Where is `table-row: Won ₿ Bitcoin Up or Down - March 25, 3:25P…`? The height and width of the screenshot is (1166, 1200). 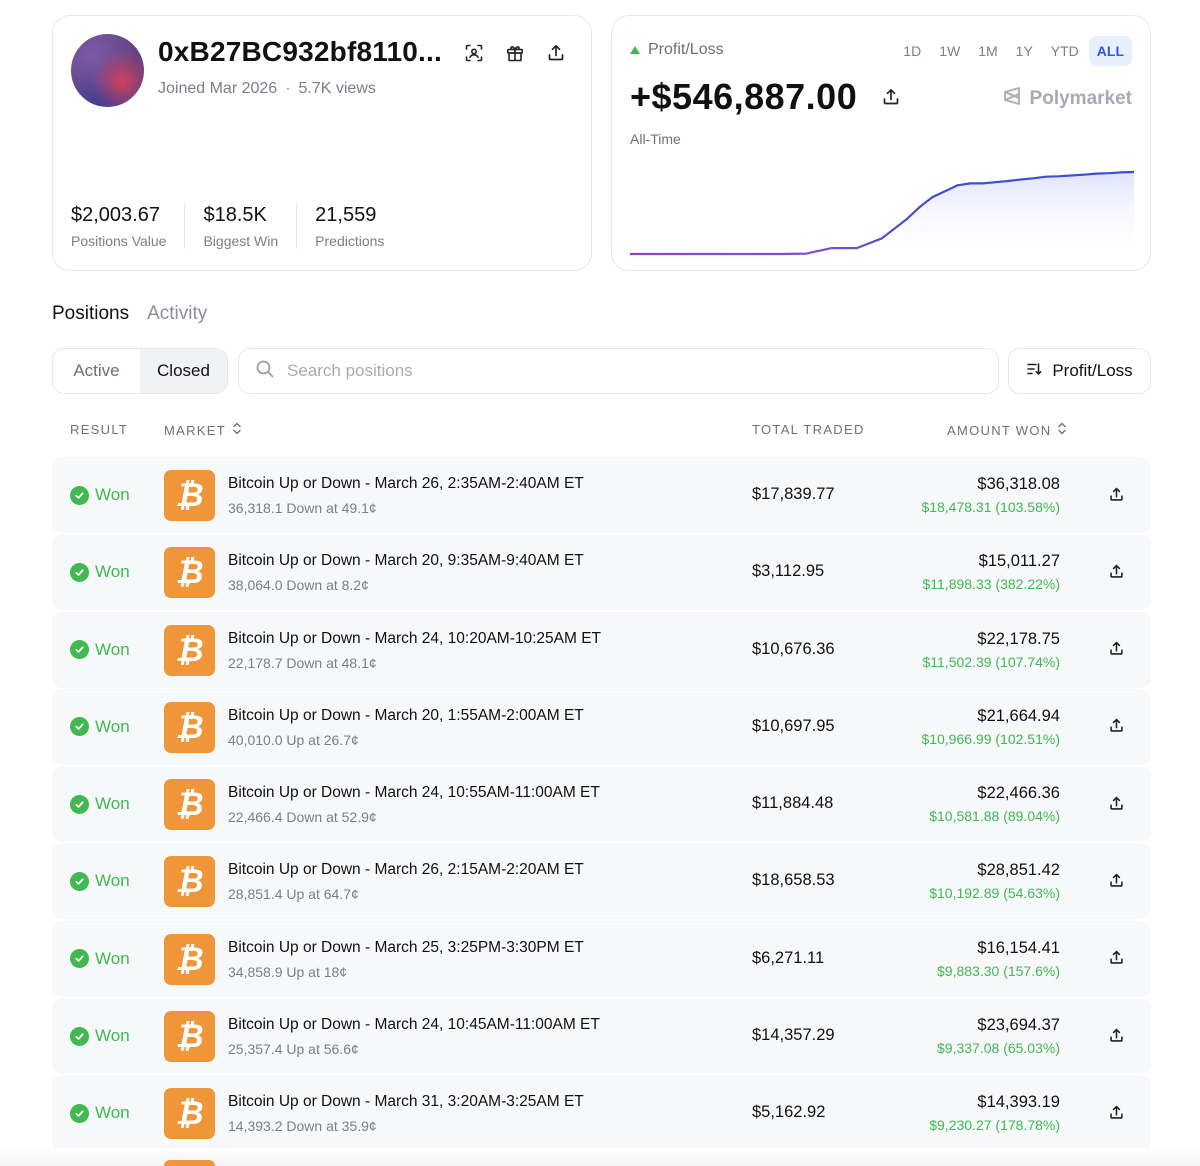 table-row: Won ₿ Bitcoin Up or Down - March 25, 3:25P… is located at coordinates (601, 958).